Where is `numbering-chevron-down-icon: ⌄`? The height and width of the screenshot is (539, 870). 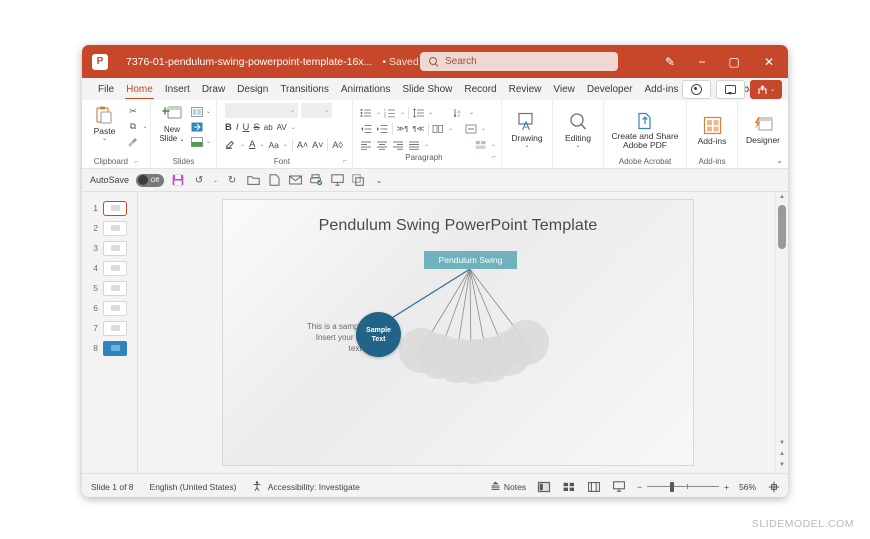
numbering-chevron-down-icon: ⌄ is located at coordinates (402, 112).